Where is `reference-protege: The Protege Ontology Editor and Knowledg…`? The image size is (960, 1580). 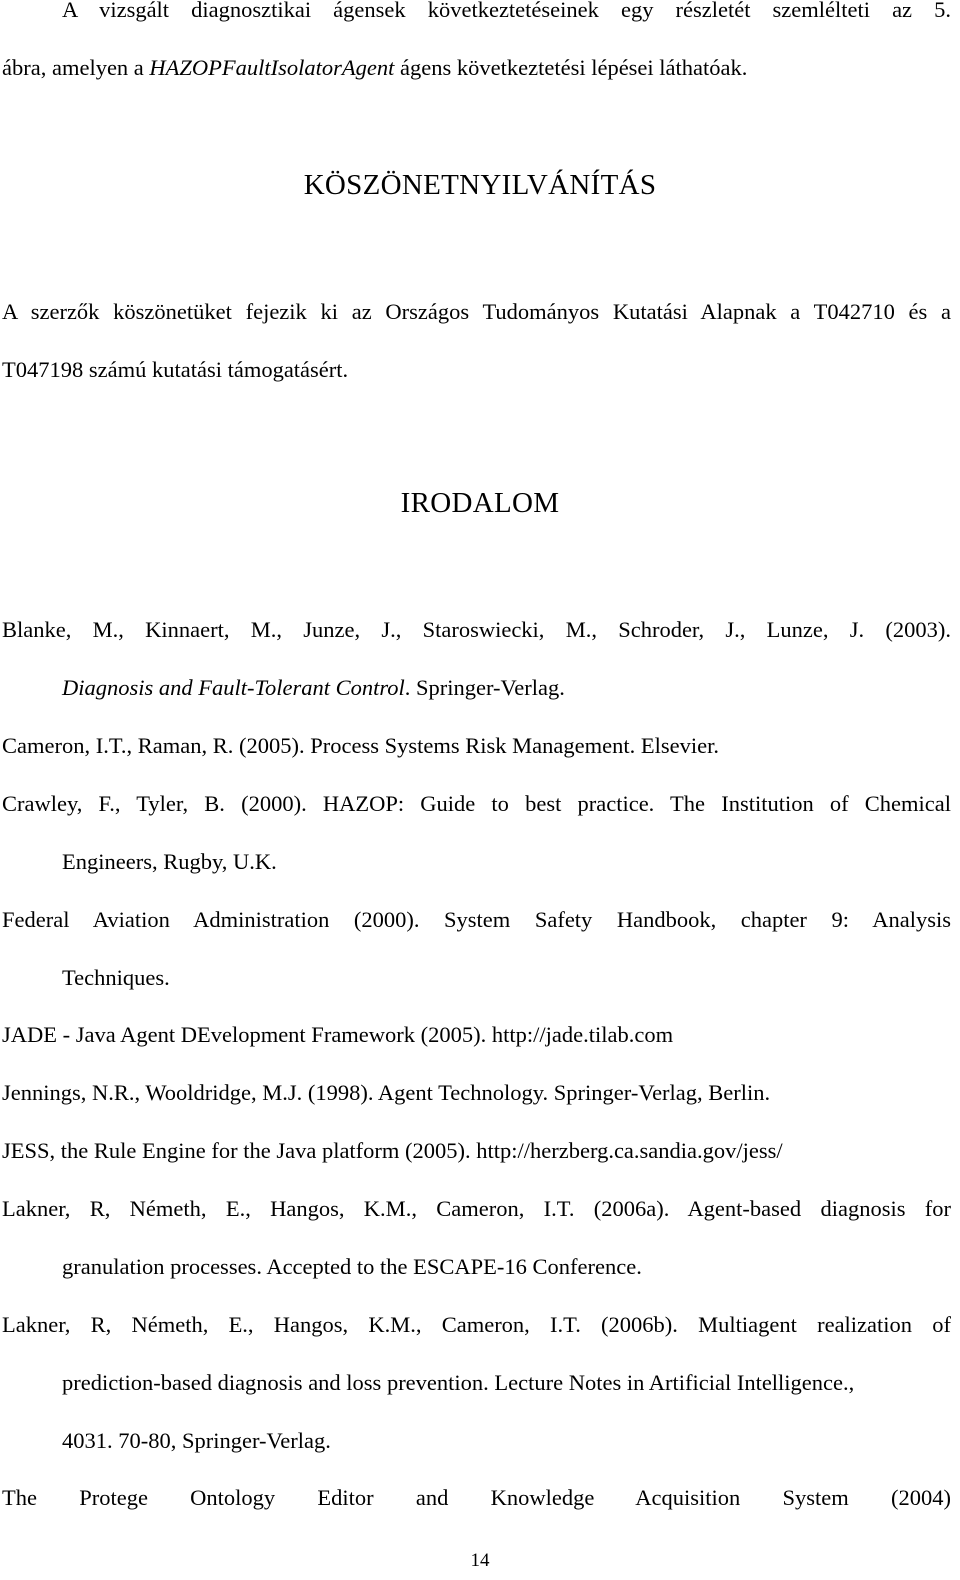 reference-protege: The Protege Ontology Editor and Knowledg… is located at coordinates (476, 1497).